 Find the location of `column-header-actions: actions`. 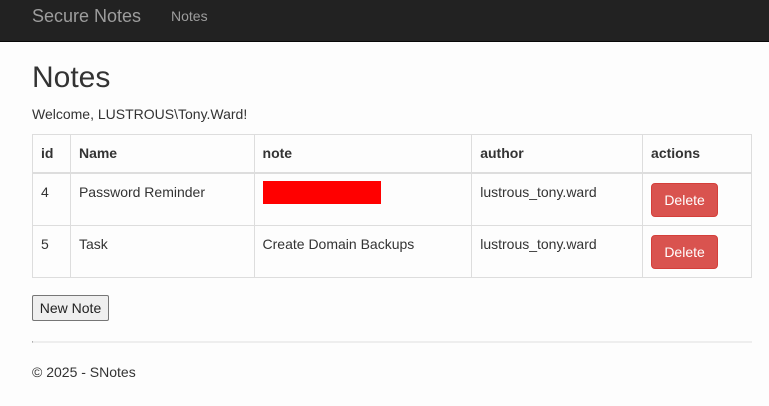

column-header-actions: actions is located at coordinates (697, 154).